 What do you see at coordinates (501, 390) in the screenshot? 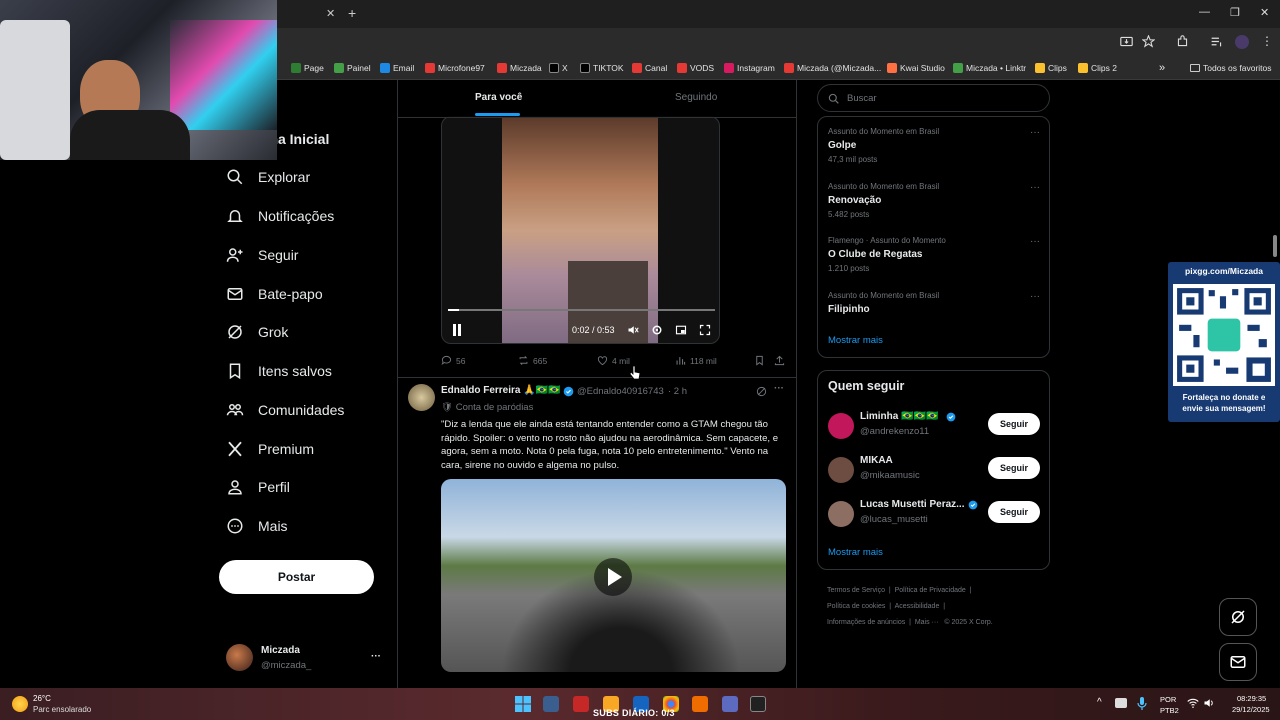
I see `tweet-author-name: Ednaldo Ferreira 🙏🇧🇷🇧🇷` at bounding box center [501, 390].